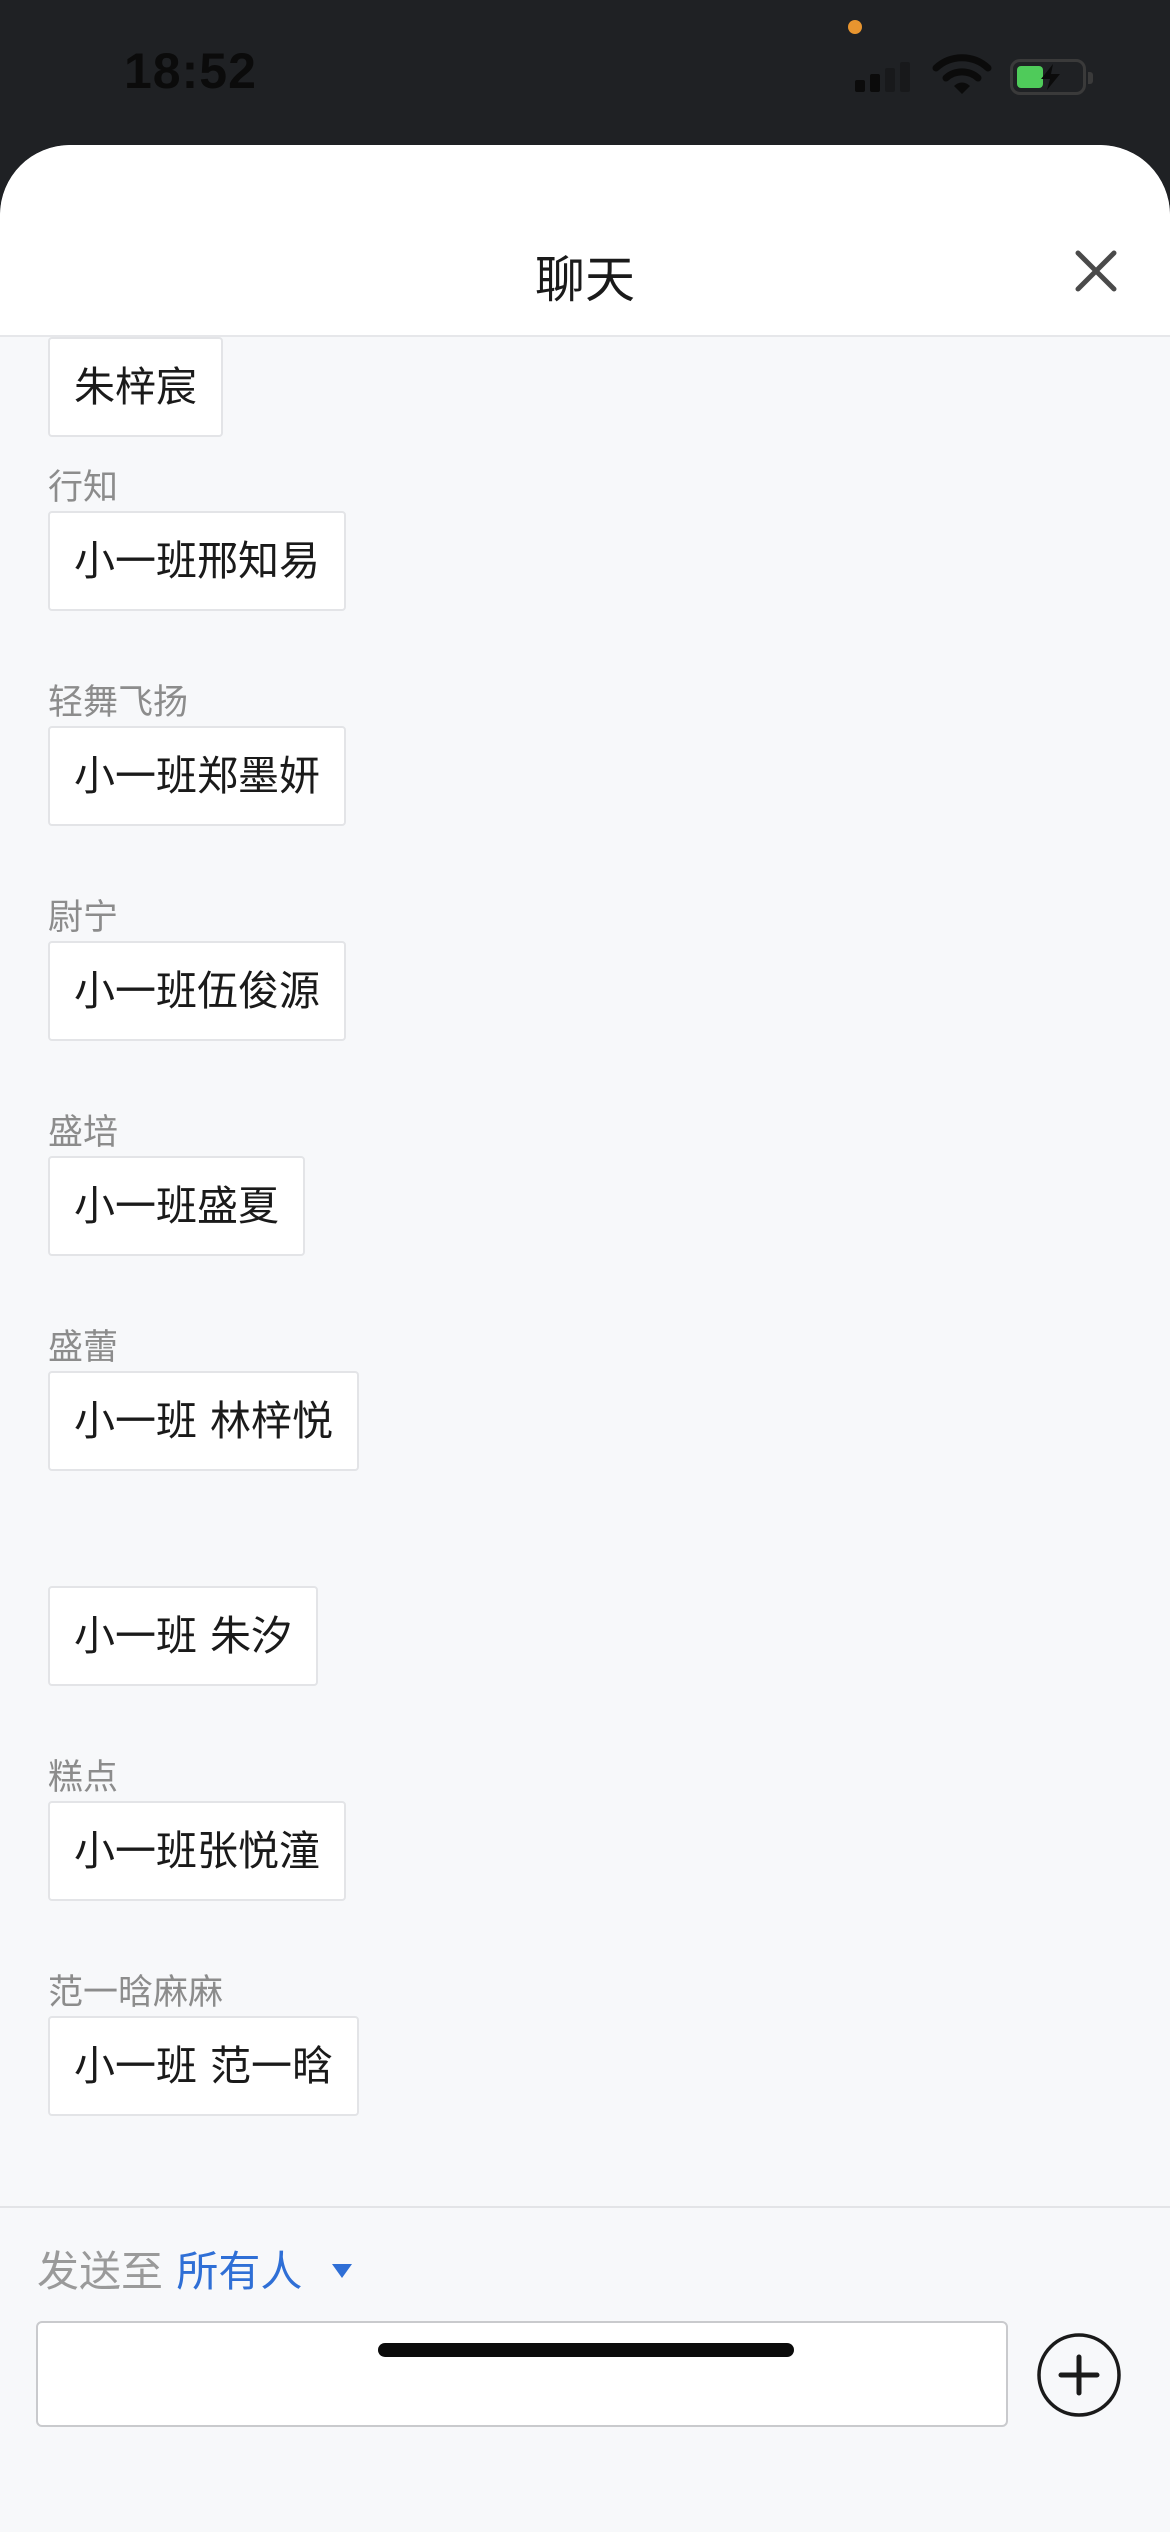 Image resolution: width=1170 pixels, height=2532 pixels. I want to click on chat-header: 聊天, so click(585, 241).